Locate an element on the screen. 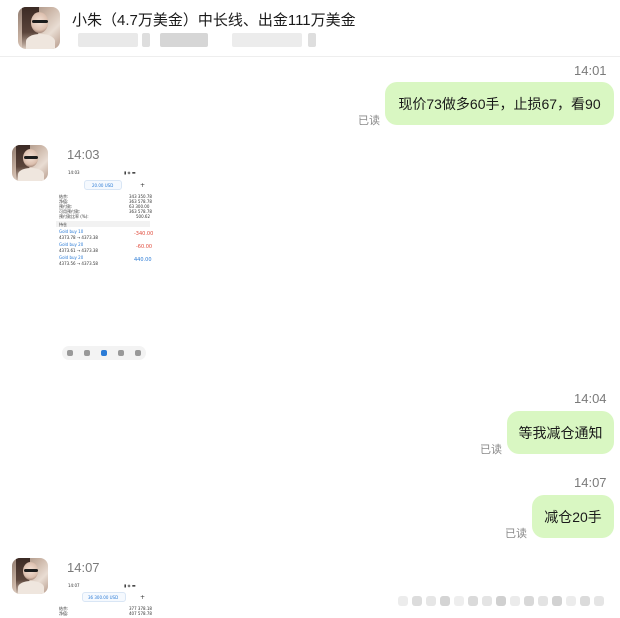 The height and width of the screenshot is (618, 620). row-label: 净值: is located at coordinates (64, 613).